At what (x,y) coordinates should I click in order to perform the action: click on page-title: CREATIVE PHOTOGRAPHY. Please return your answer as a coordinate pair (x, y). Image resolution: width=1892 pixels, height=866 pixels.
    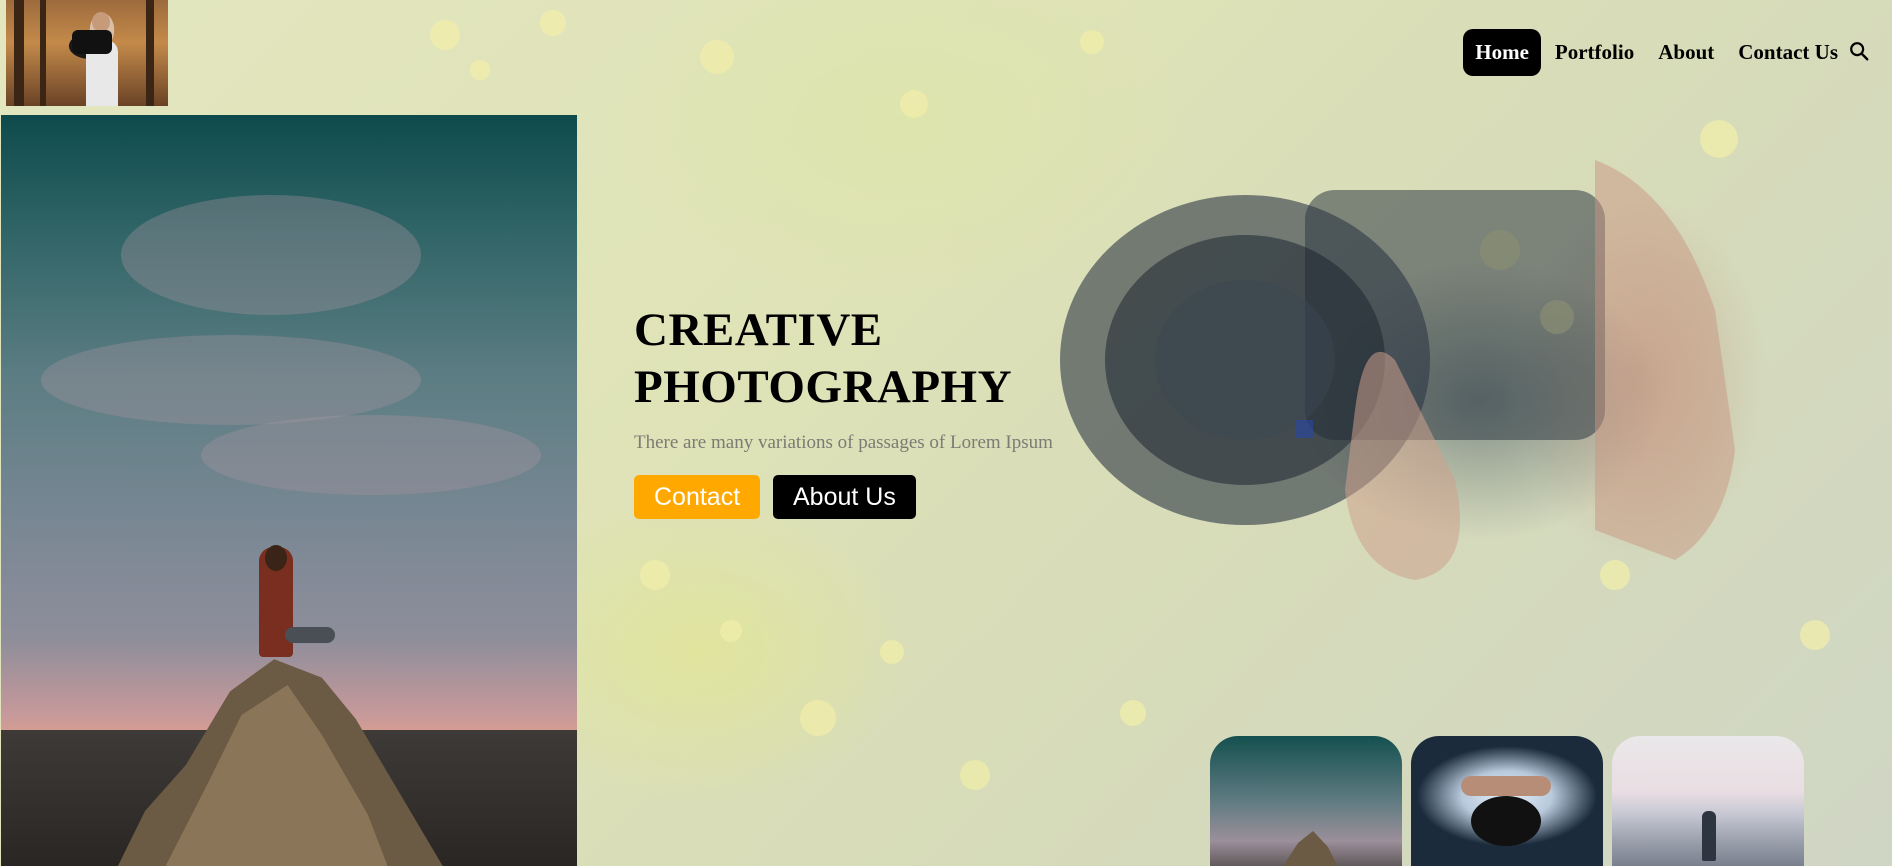
    Looking at the image, I should click on (823, 359).